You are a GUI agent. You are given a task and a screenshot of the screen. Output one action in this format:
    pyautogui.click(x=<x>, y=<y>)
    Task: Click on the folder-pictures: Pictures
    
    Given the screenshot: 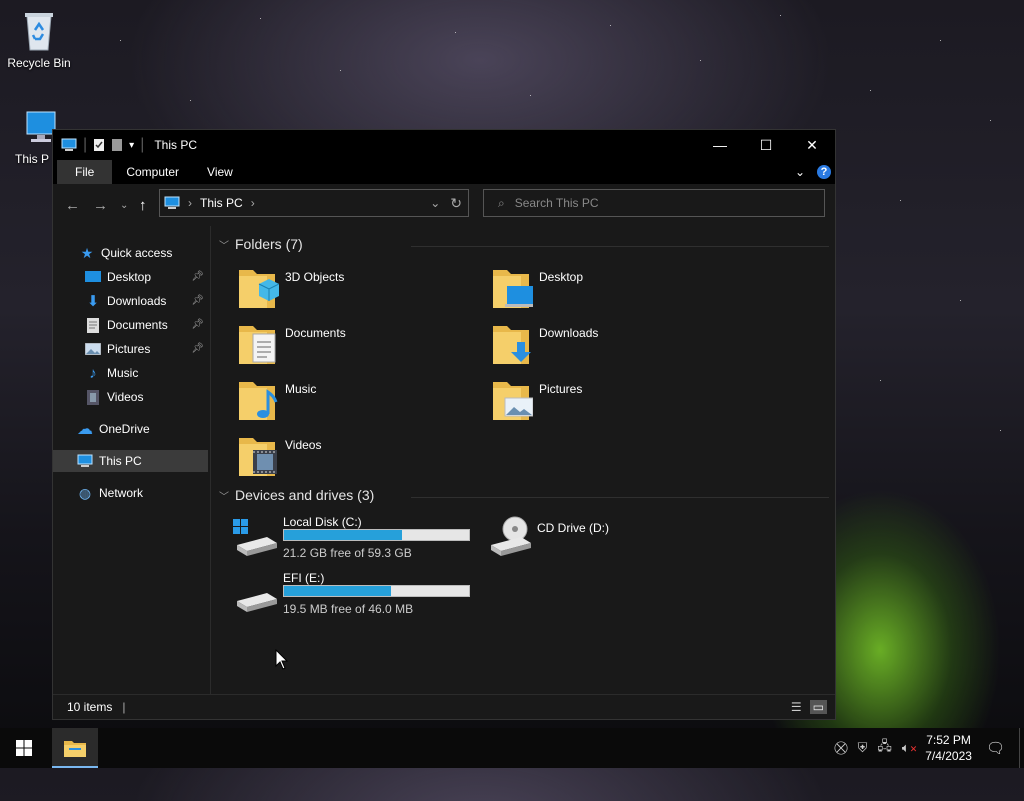 What is the action you would take?
    pyautogui.click(x=618, y=401)
    